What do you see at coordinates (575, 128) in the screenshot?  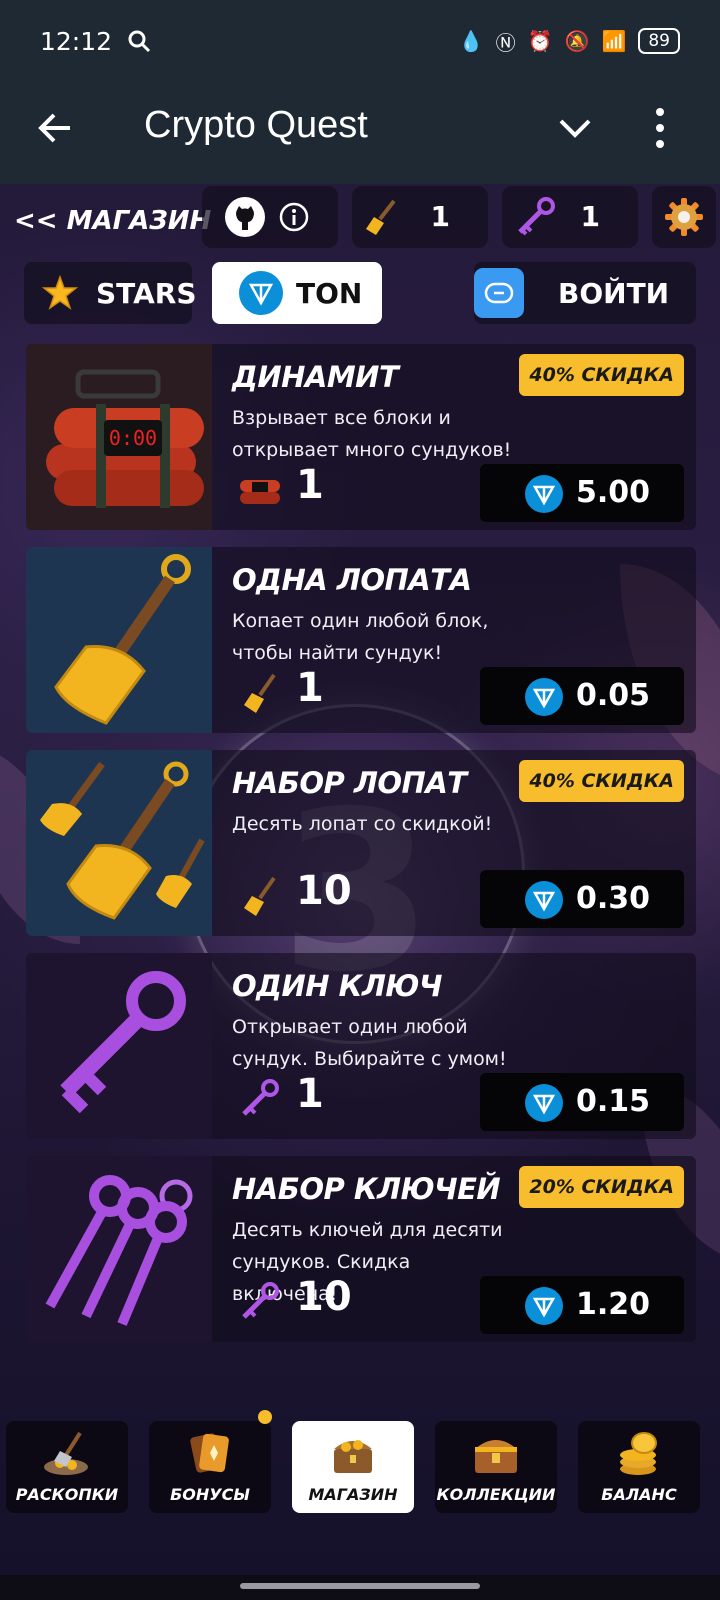 I see `chevron-down-icon` at bounding box center [575, 128].